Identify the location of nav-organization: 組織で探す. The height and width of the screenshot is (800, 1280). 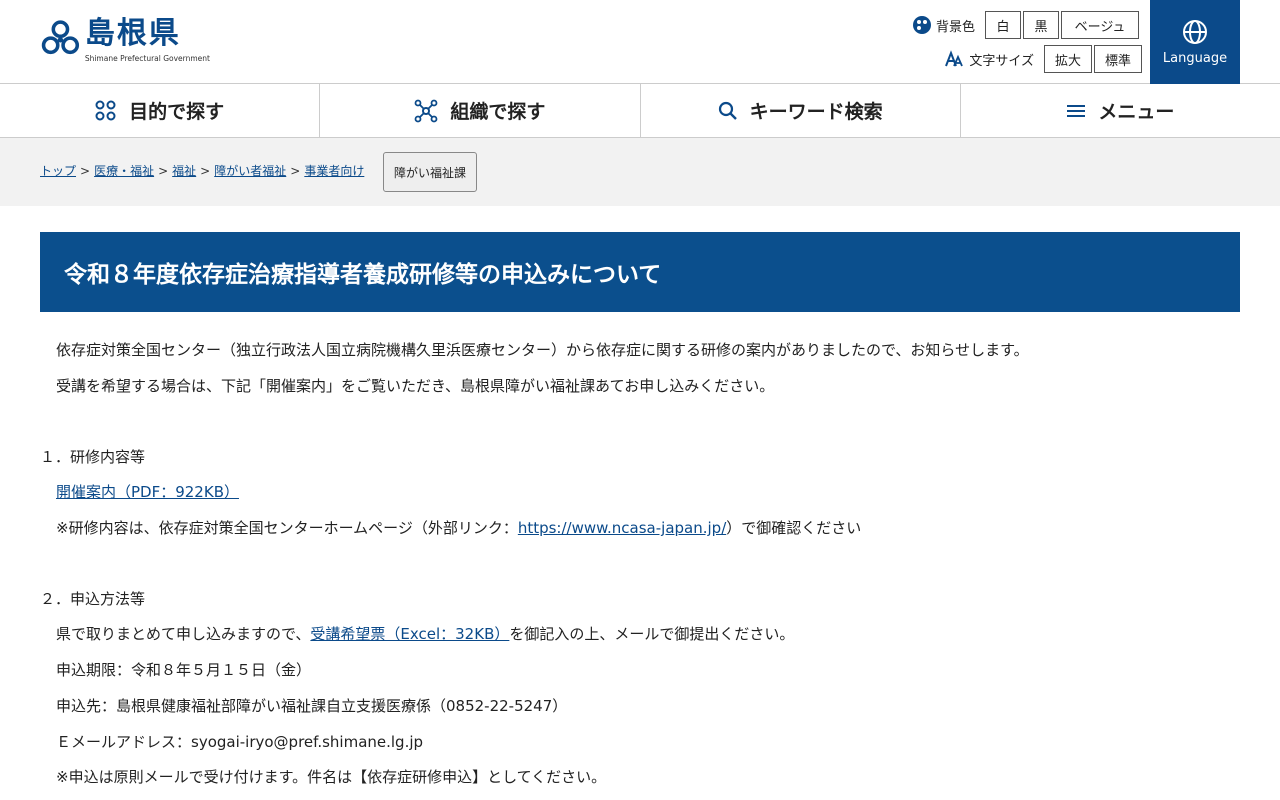
(480, 110).